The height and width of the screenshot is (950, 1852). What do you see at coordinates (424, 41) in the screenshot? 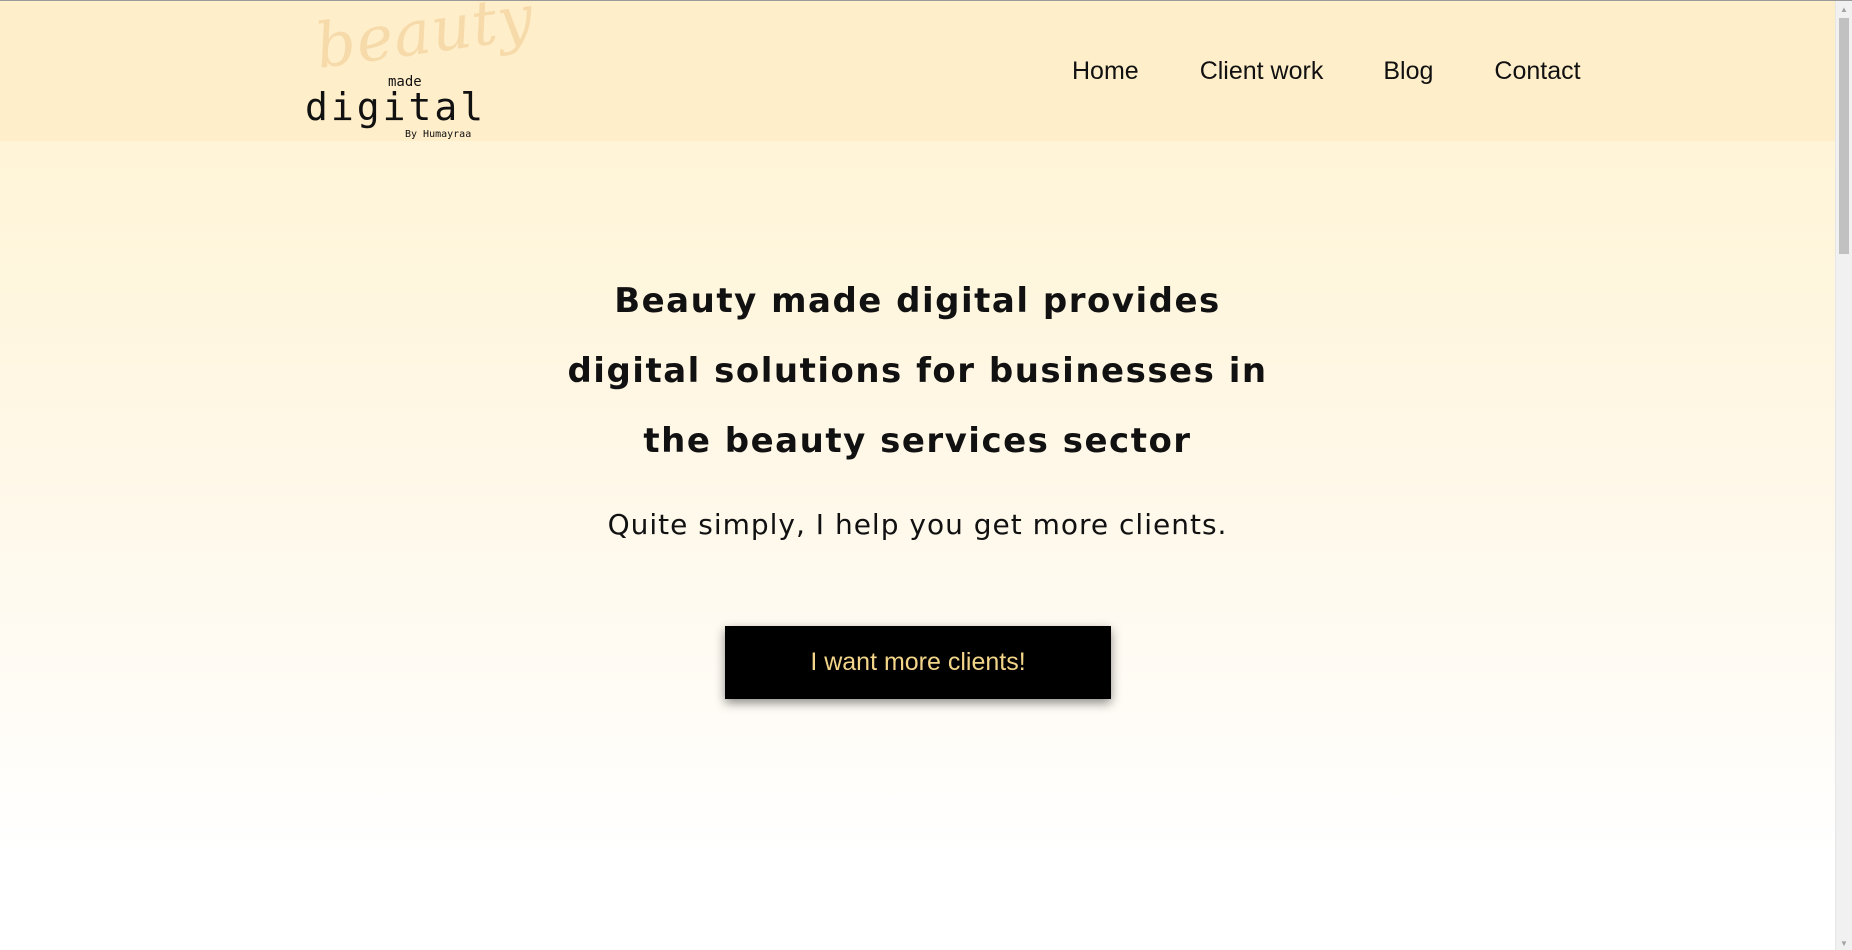
I see `logo-script-word: beauty` at bounding box center [424, 41].